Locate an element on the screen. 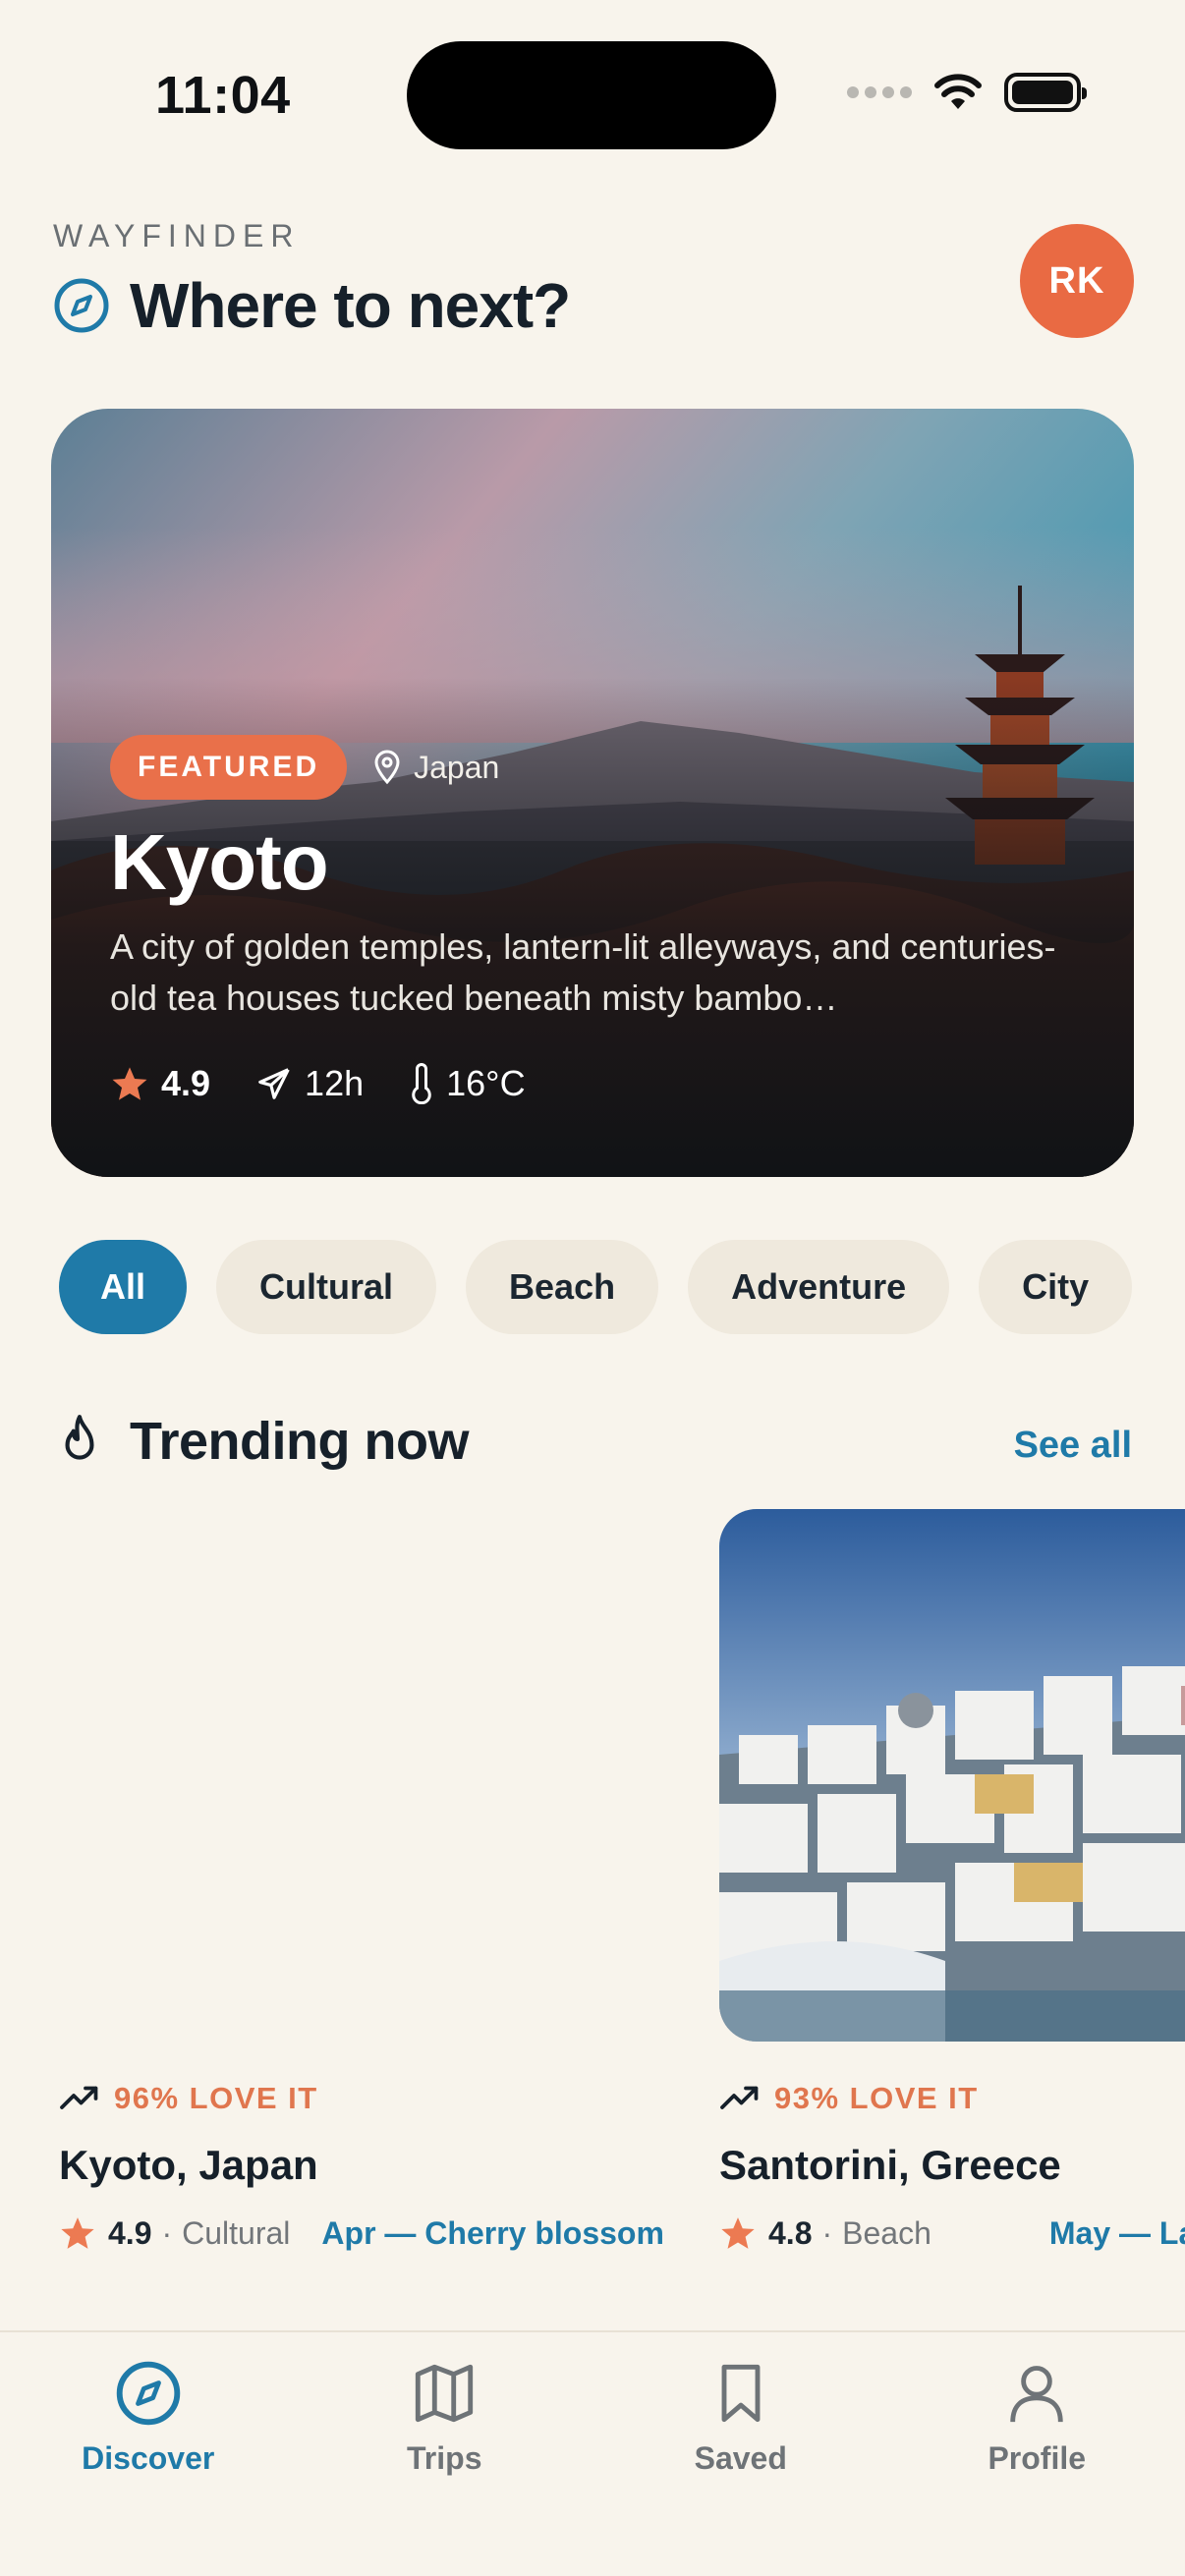 This screenshot has height=2576, width=1185. card-title: Kyoto, Japan is located at coordinates (189, 2165).